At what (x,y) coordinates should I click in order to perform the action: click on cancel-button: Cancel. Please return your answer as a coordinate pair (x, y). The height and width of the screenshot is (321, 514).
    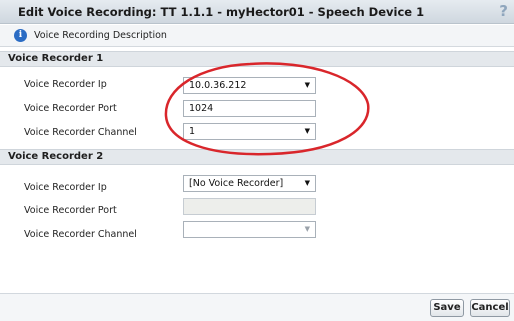
    Looking at the image, I should click on (490, 308).